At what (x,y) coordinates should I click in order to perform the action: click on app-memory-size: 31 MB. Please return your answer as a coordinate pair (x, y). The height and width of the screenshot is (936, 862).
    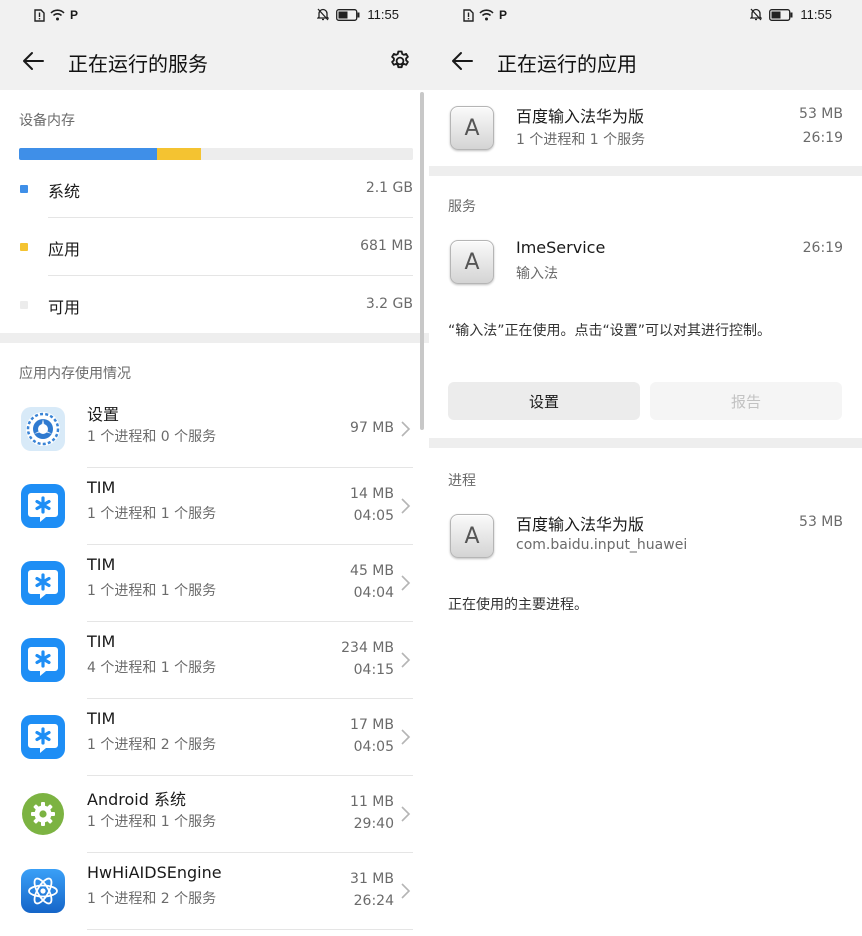
    Looking at the image, I should click on (372, 879).